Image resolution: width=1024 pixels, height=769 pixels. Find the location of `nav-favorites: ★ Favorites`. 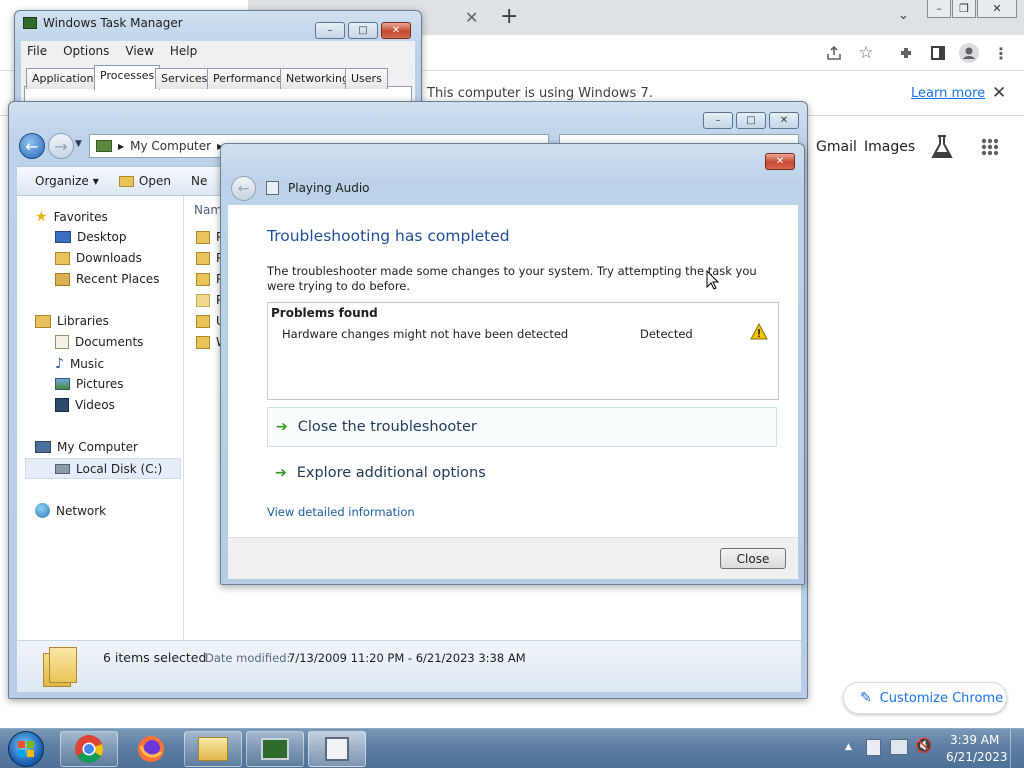

nav-favorites: ★ Favorites is located at coordinates (71, 217).